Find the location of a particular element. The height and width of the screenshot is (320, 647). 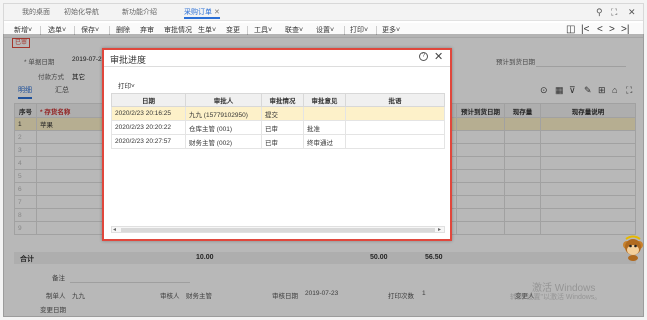

tab-purchase-order: 采购订单 ✕ is located at coordinates (202, 13).